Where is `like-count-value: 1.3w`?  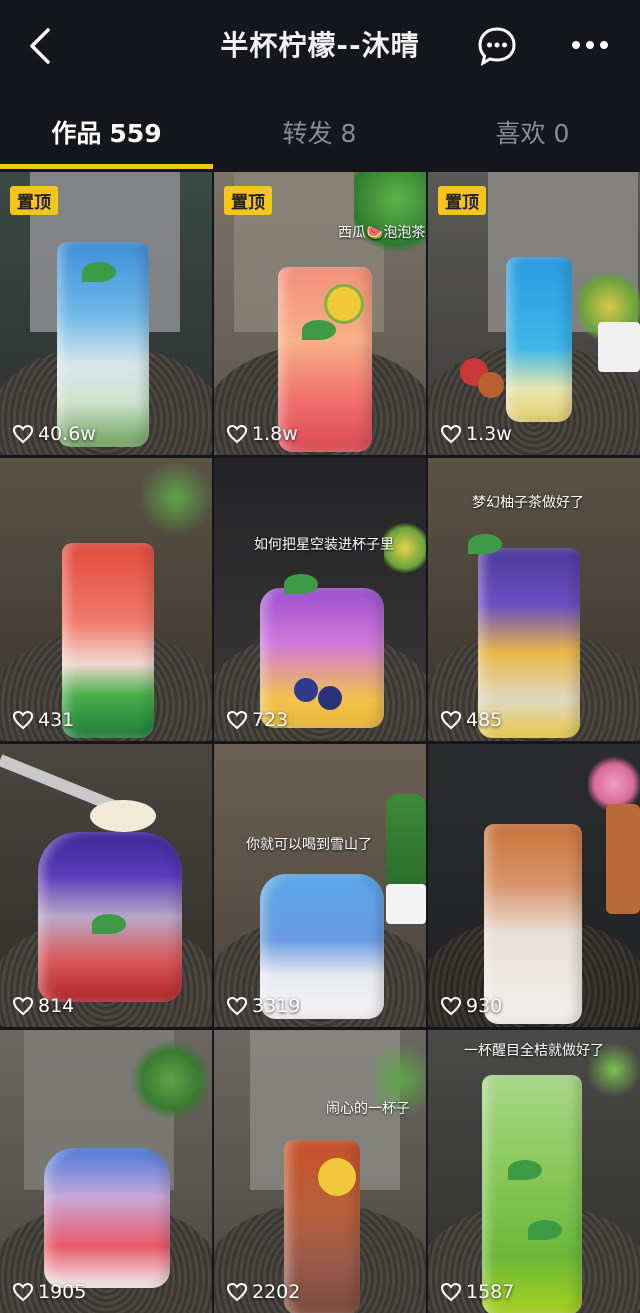 like-count-value: 1.3w is located at coordinates (489, 434).